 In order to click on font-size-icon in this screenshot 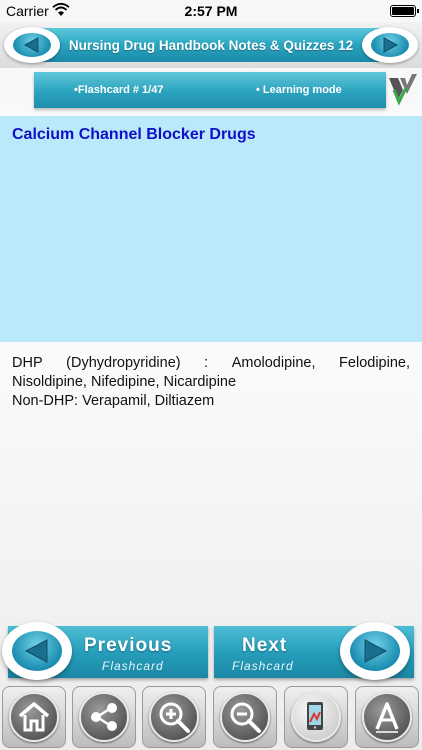, I will do `click(387, 717)`.